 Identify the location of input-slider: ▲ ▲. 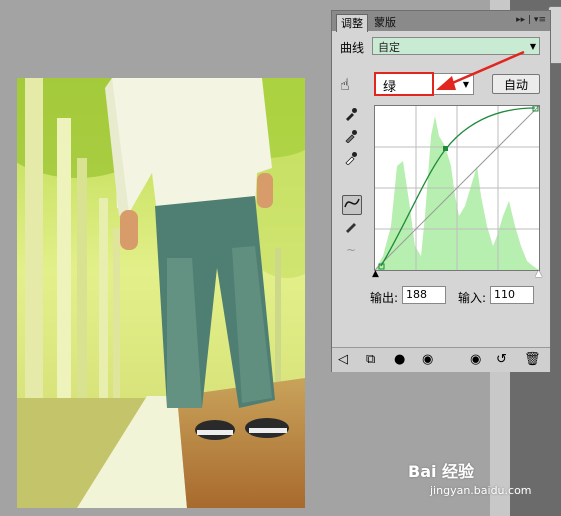
(457, 274).